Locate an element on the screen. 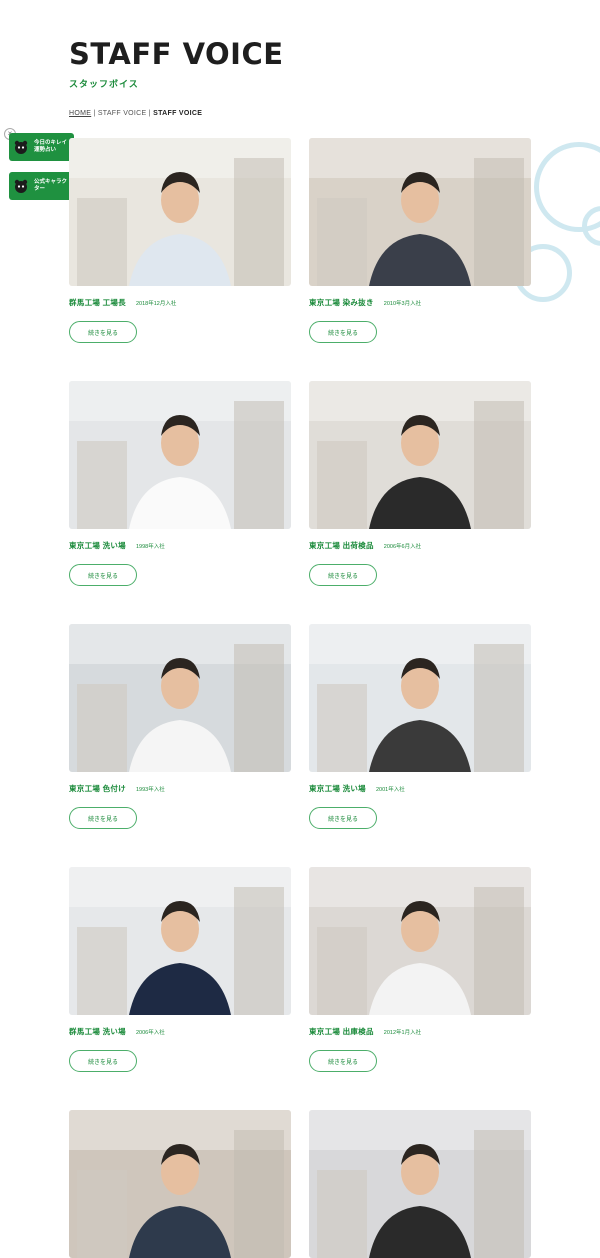 The height and width of the screenshot is (1258, 600). staff-meta: 群馬工場 工場長 2018年12月入社 is located at coordinates (180, 302).